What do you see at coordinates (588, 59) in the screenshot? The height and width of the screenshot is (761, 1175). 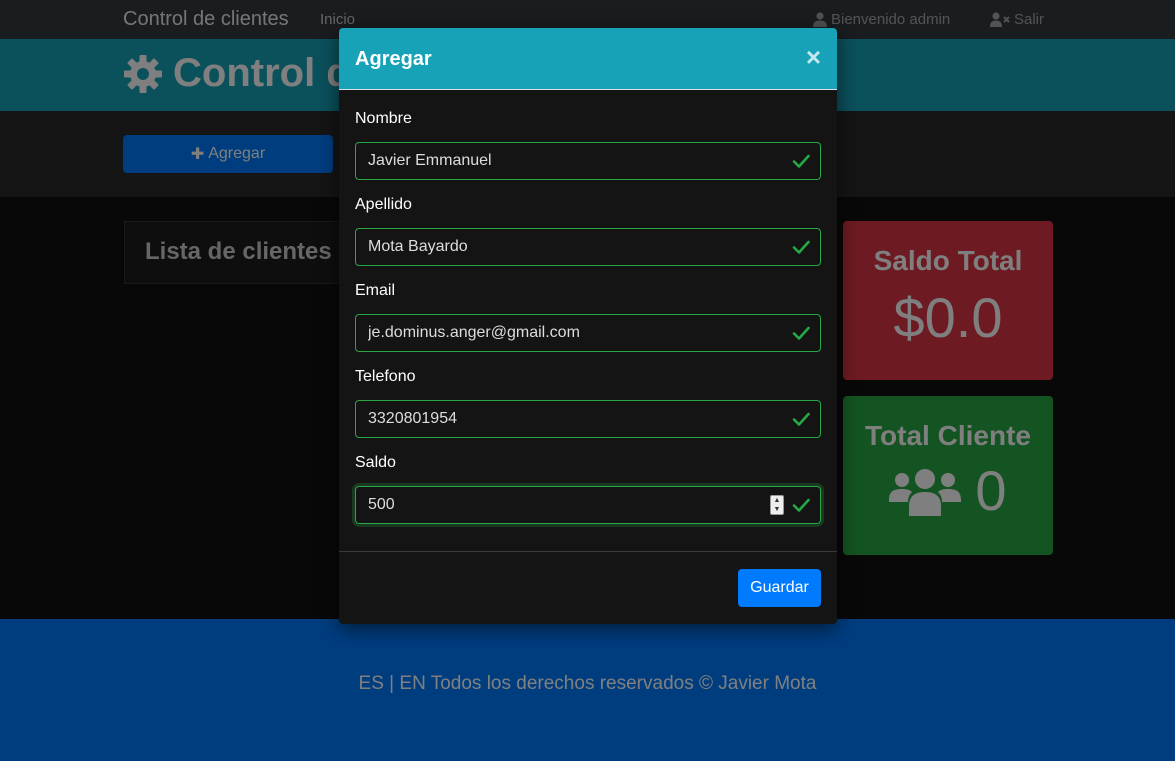 I see `modal-header: Agregar ×` at bounding box center [588, 59].